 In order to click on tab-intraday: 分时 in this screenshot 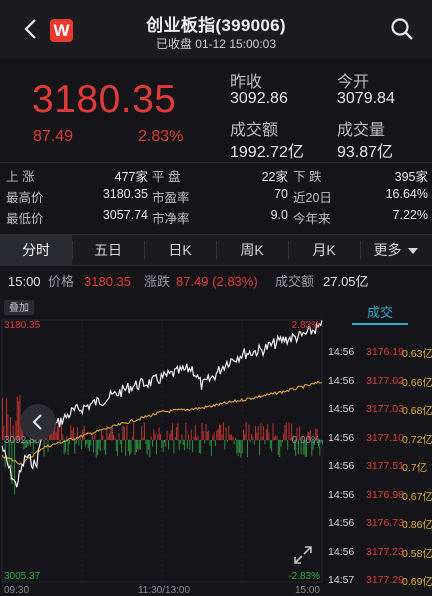, I will do `click(36, 250)`.